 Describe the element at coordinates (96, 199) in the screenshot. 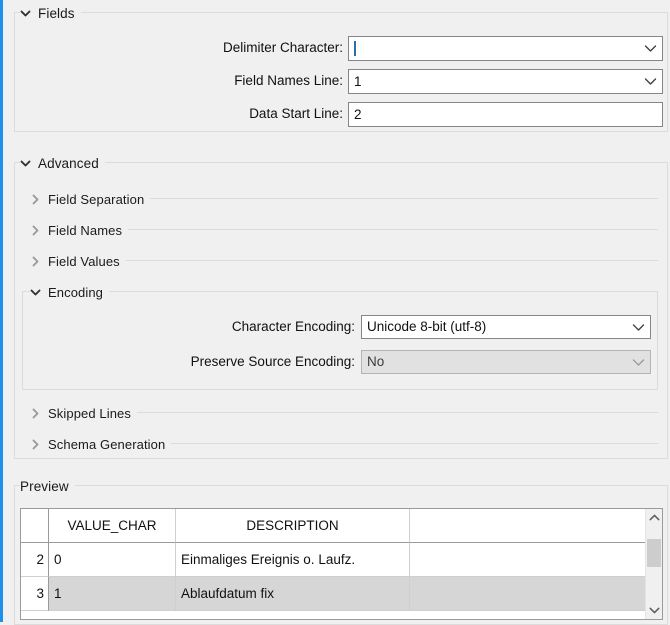

I see `field-separation-subsection-title: Field Separation` at that location.